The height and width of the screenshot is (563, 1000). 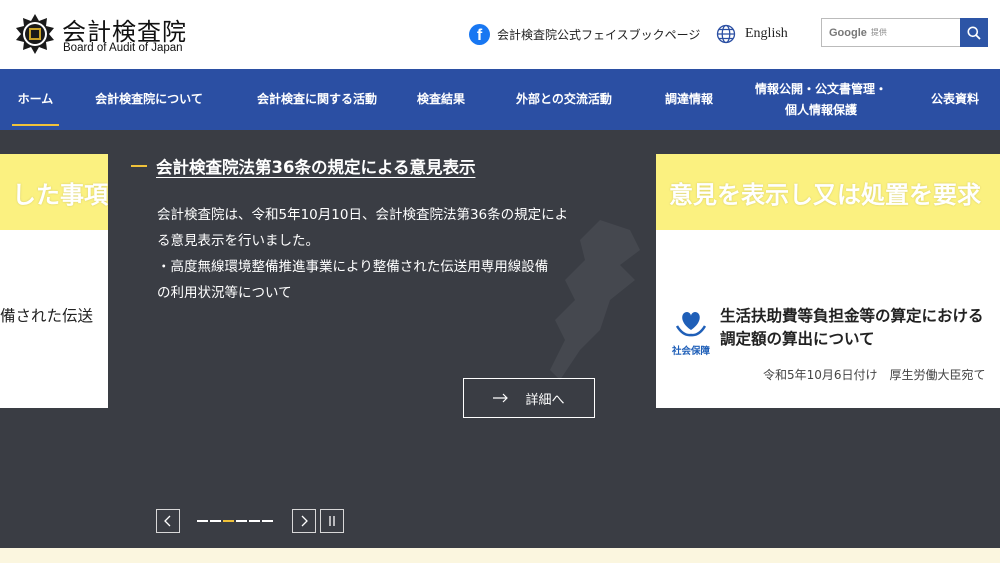 I want to click on globe-icon, so click(x=726, y=34).